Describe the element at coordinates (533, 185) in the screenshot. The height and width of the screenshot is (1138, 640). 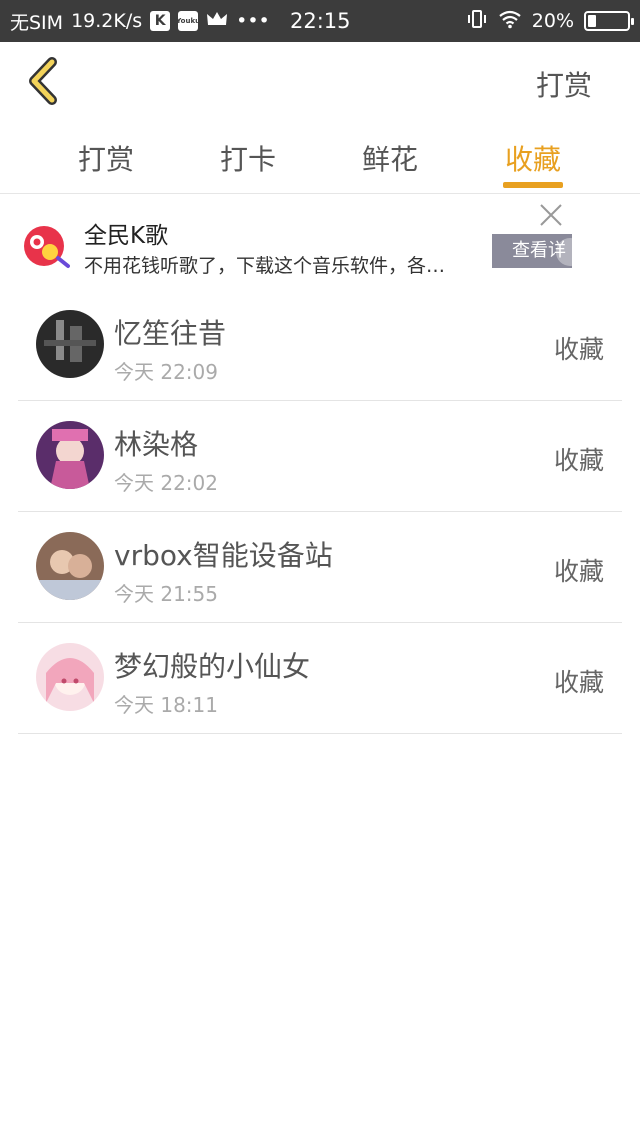
I see `active-tab-indicator` at that location.